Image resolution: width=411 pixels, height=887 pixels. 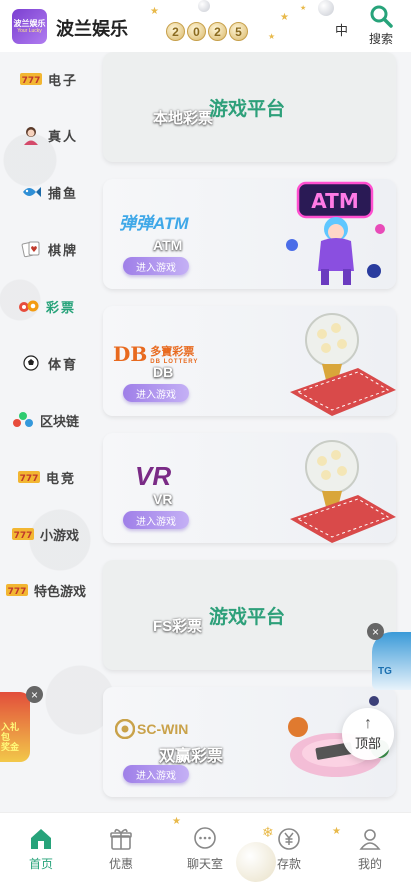 I want to click on arrow-up-icon: ↑, so click(x=368, y=723).